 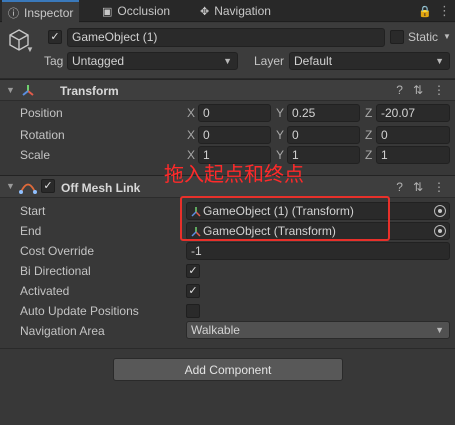 What do you see at coordinates (234, 174) in the screenshot?
I see `annotation-text: 拖入起点和终点` at bounding box center [234, 174].